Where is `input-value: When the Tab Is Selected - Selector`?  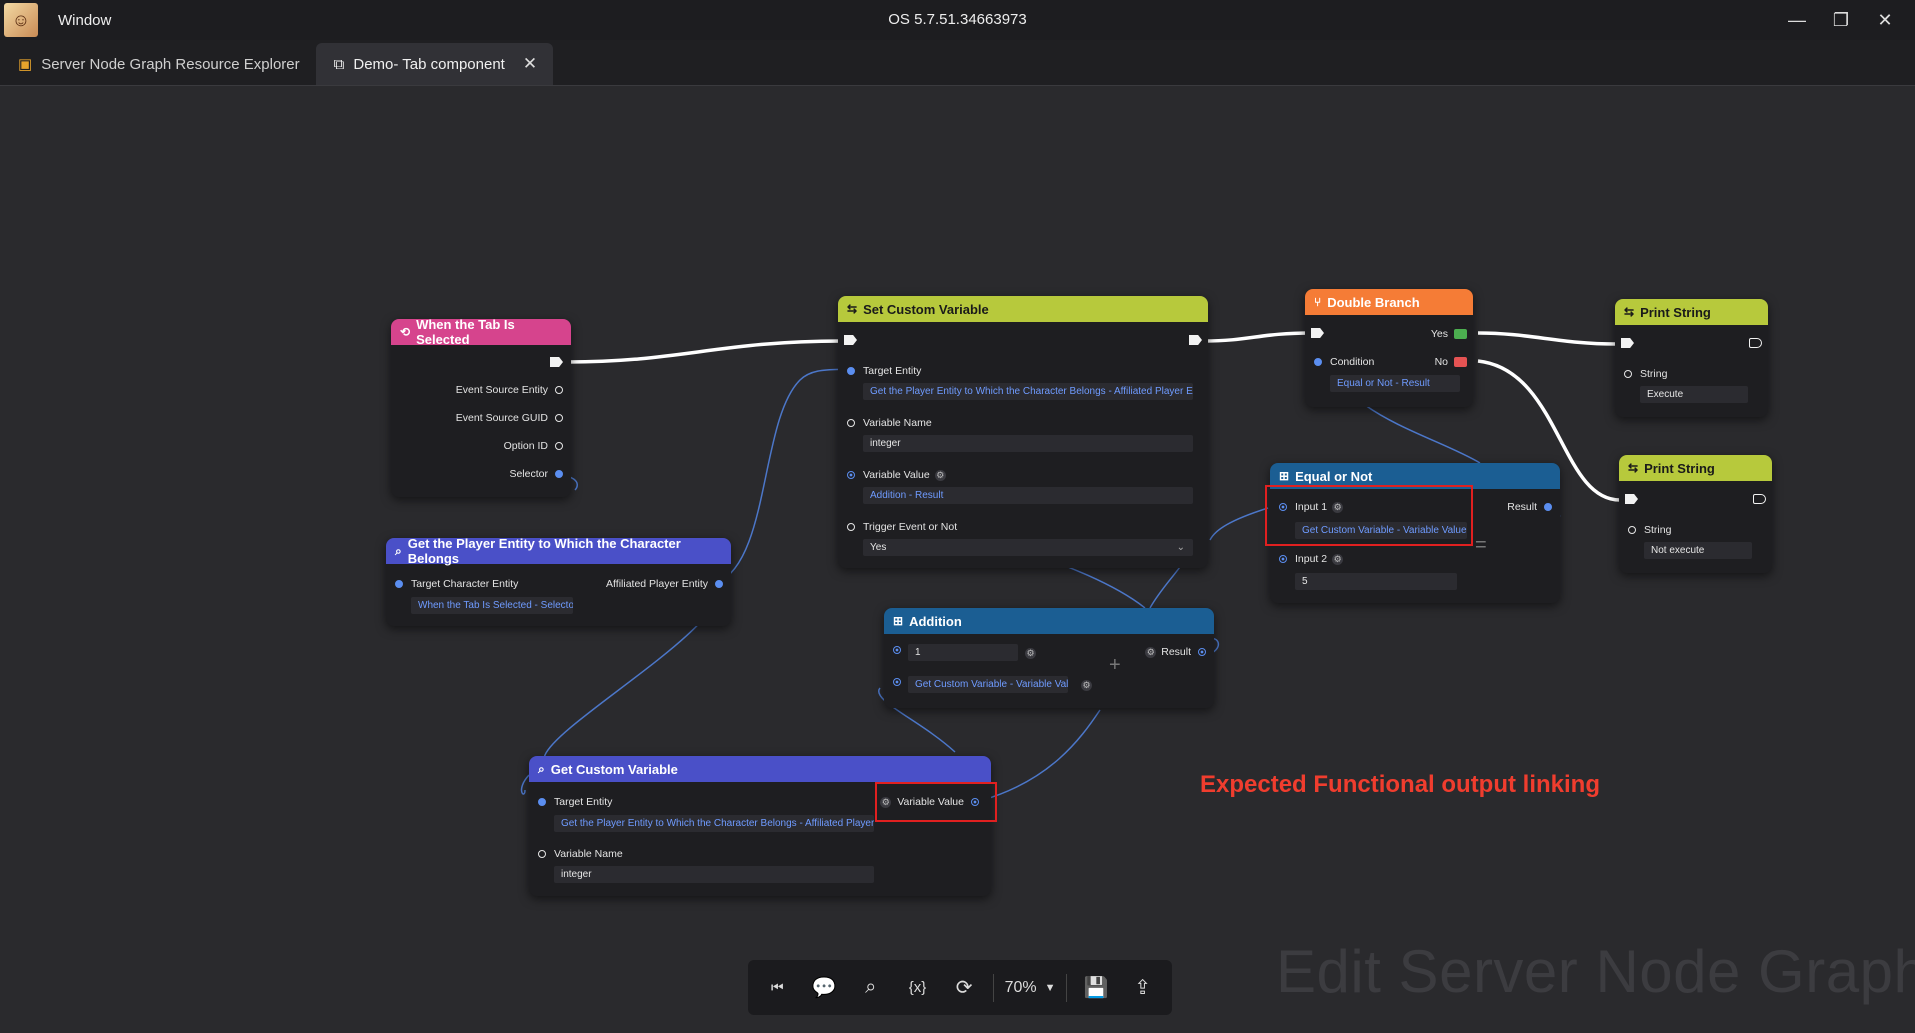
input-value: When the Tab Is Selected - Selector is located at coordinates (492, 605).